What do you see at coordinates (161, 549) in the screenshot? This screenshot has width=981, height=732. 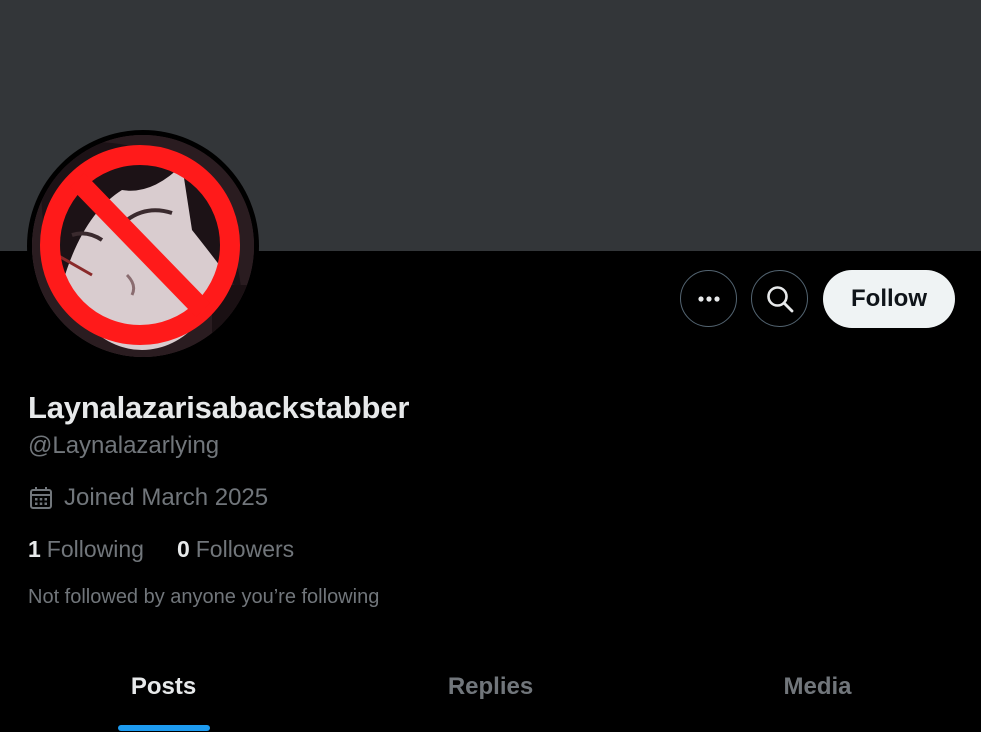 I see `follow-stats: 1 Following 0 Followers` at bounding box center [161, 549].